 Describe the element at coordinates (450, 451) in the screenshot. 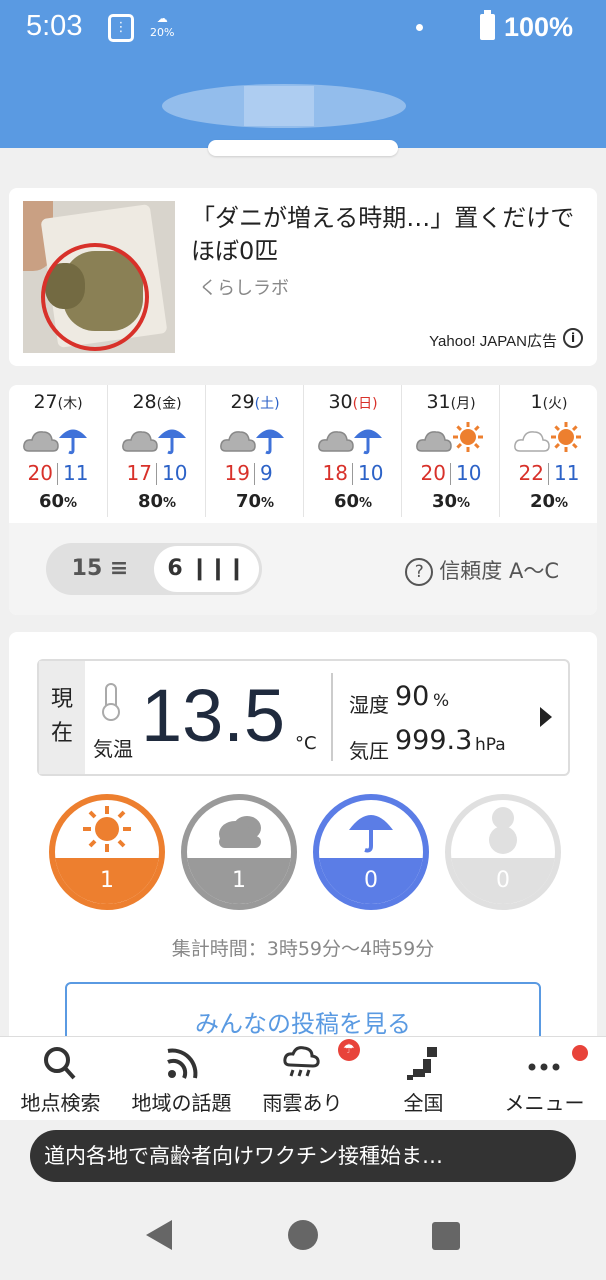

I see `forecast-day: 31(月) 20 10 30%` at that location.